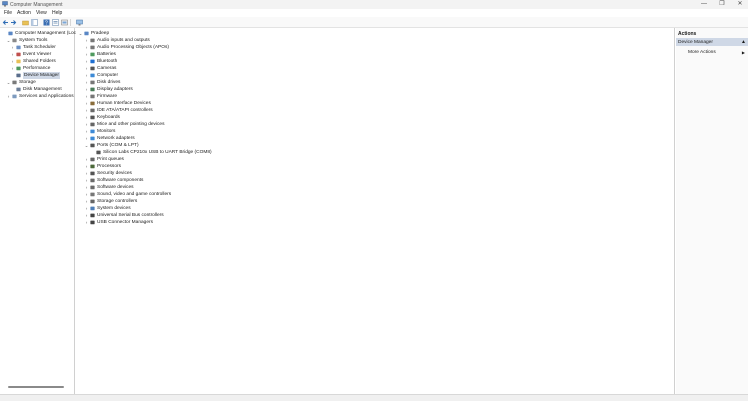 This screenshot has width=748, height=401. I want to click on printer-icon, so click(92, 159).